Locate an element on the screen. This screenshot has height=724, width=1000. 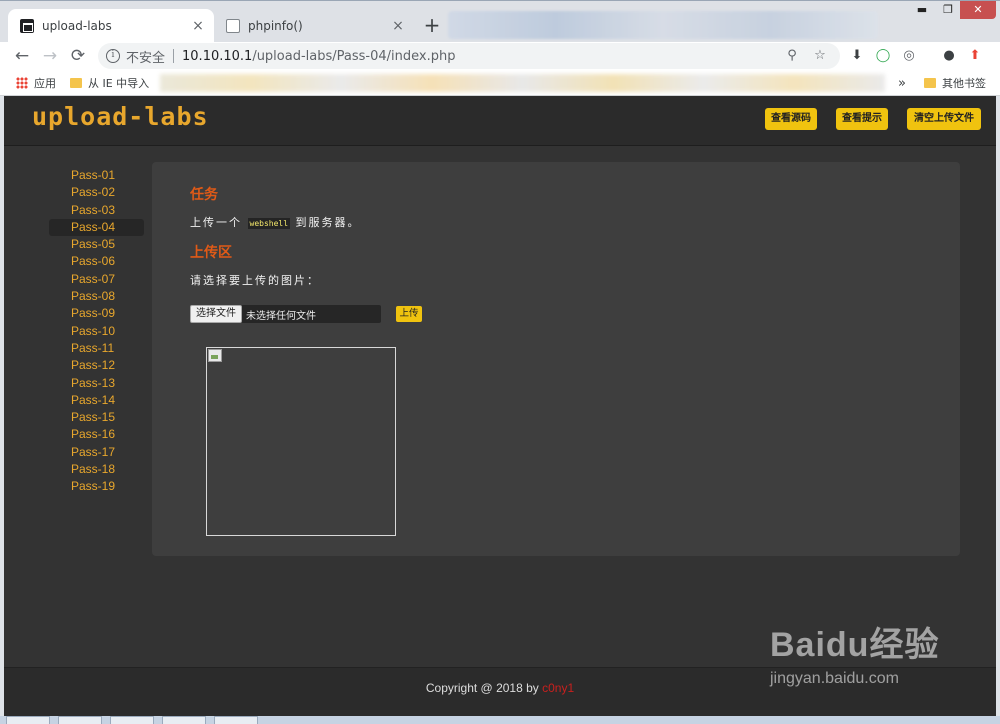
bookmark-ie-import: 从 IE 中导入 is located at coordinates (109, 83).